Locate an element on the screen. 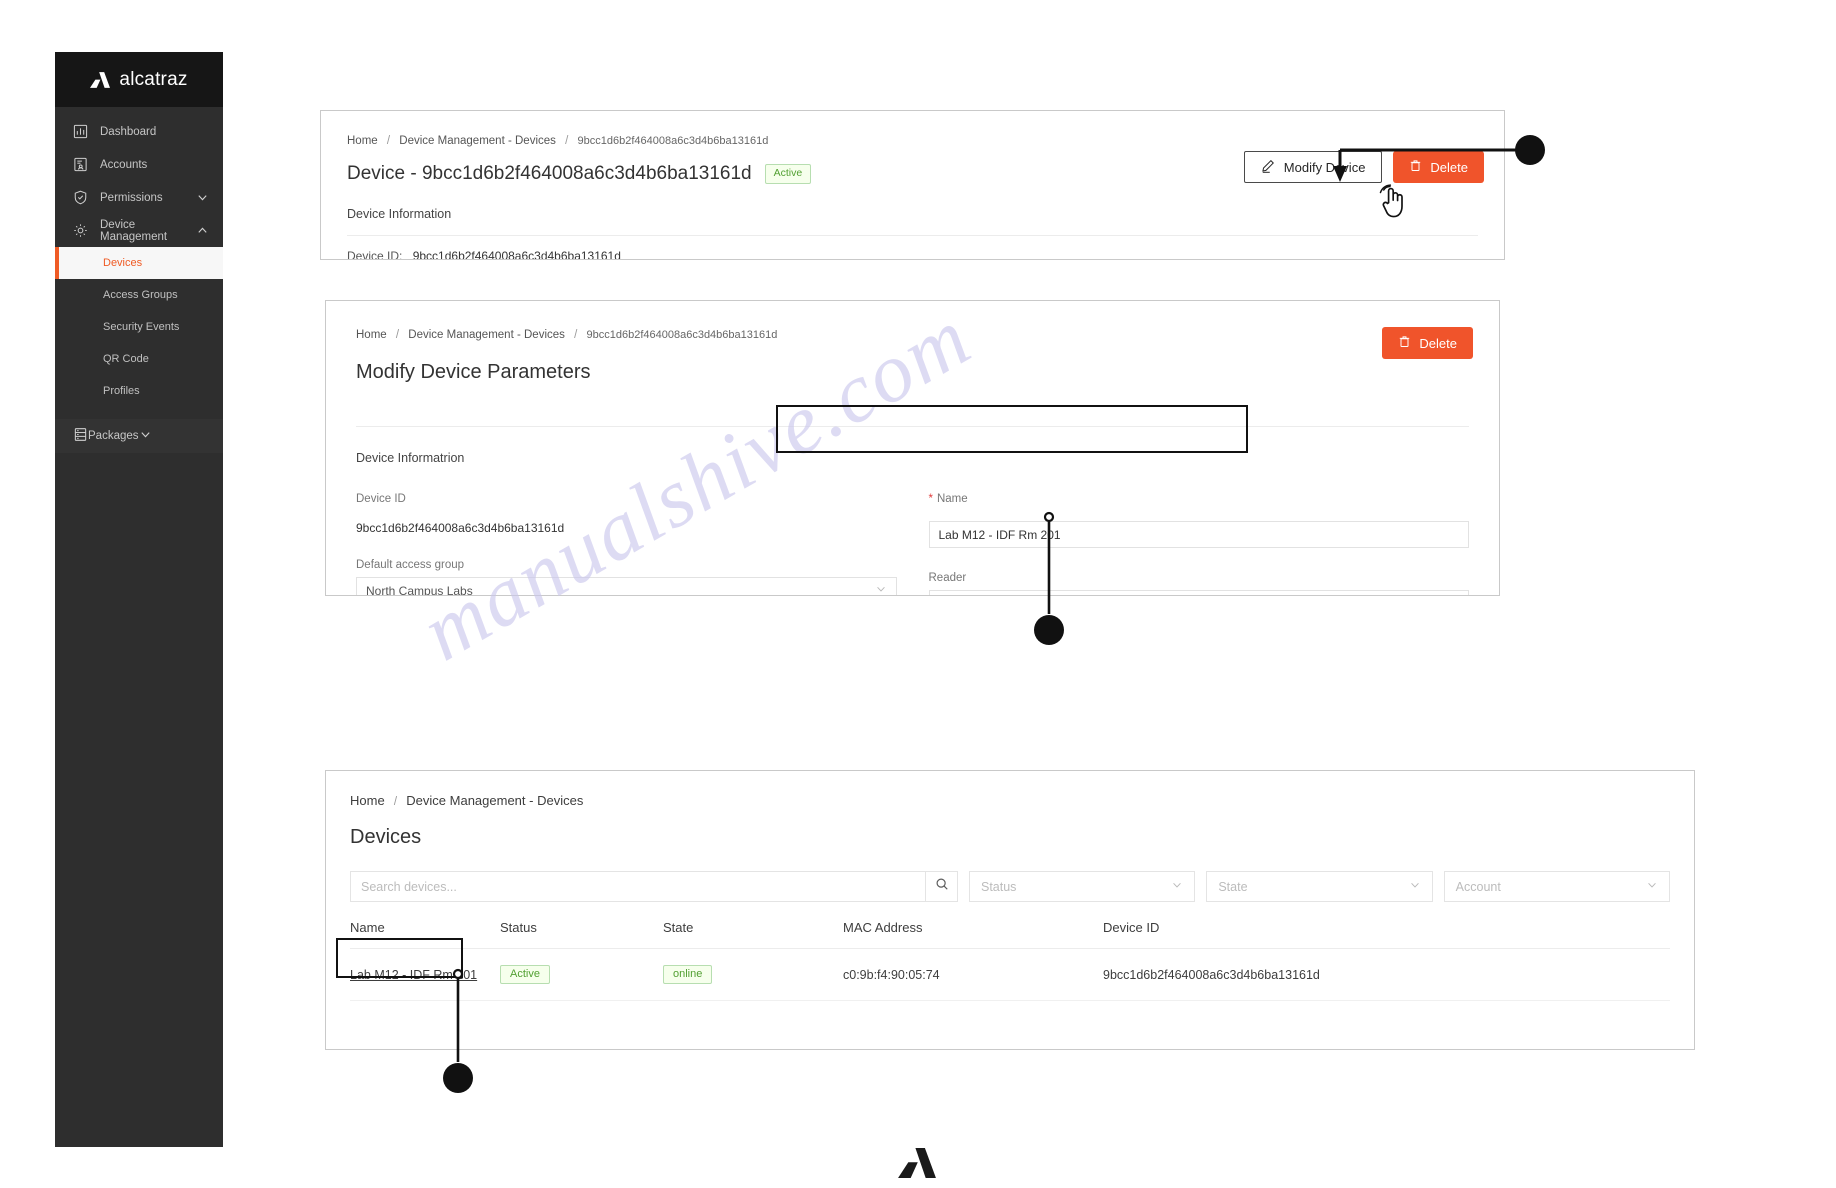 This screenshot has height=1188, width=1836. bar-chart-icon is located at coordinates (81, 131).